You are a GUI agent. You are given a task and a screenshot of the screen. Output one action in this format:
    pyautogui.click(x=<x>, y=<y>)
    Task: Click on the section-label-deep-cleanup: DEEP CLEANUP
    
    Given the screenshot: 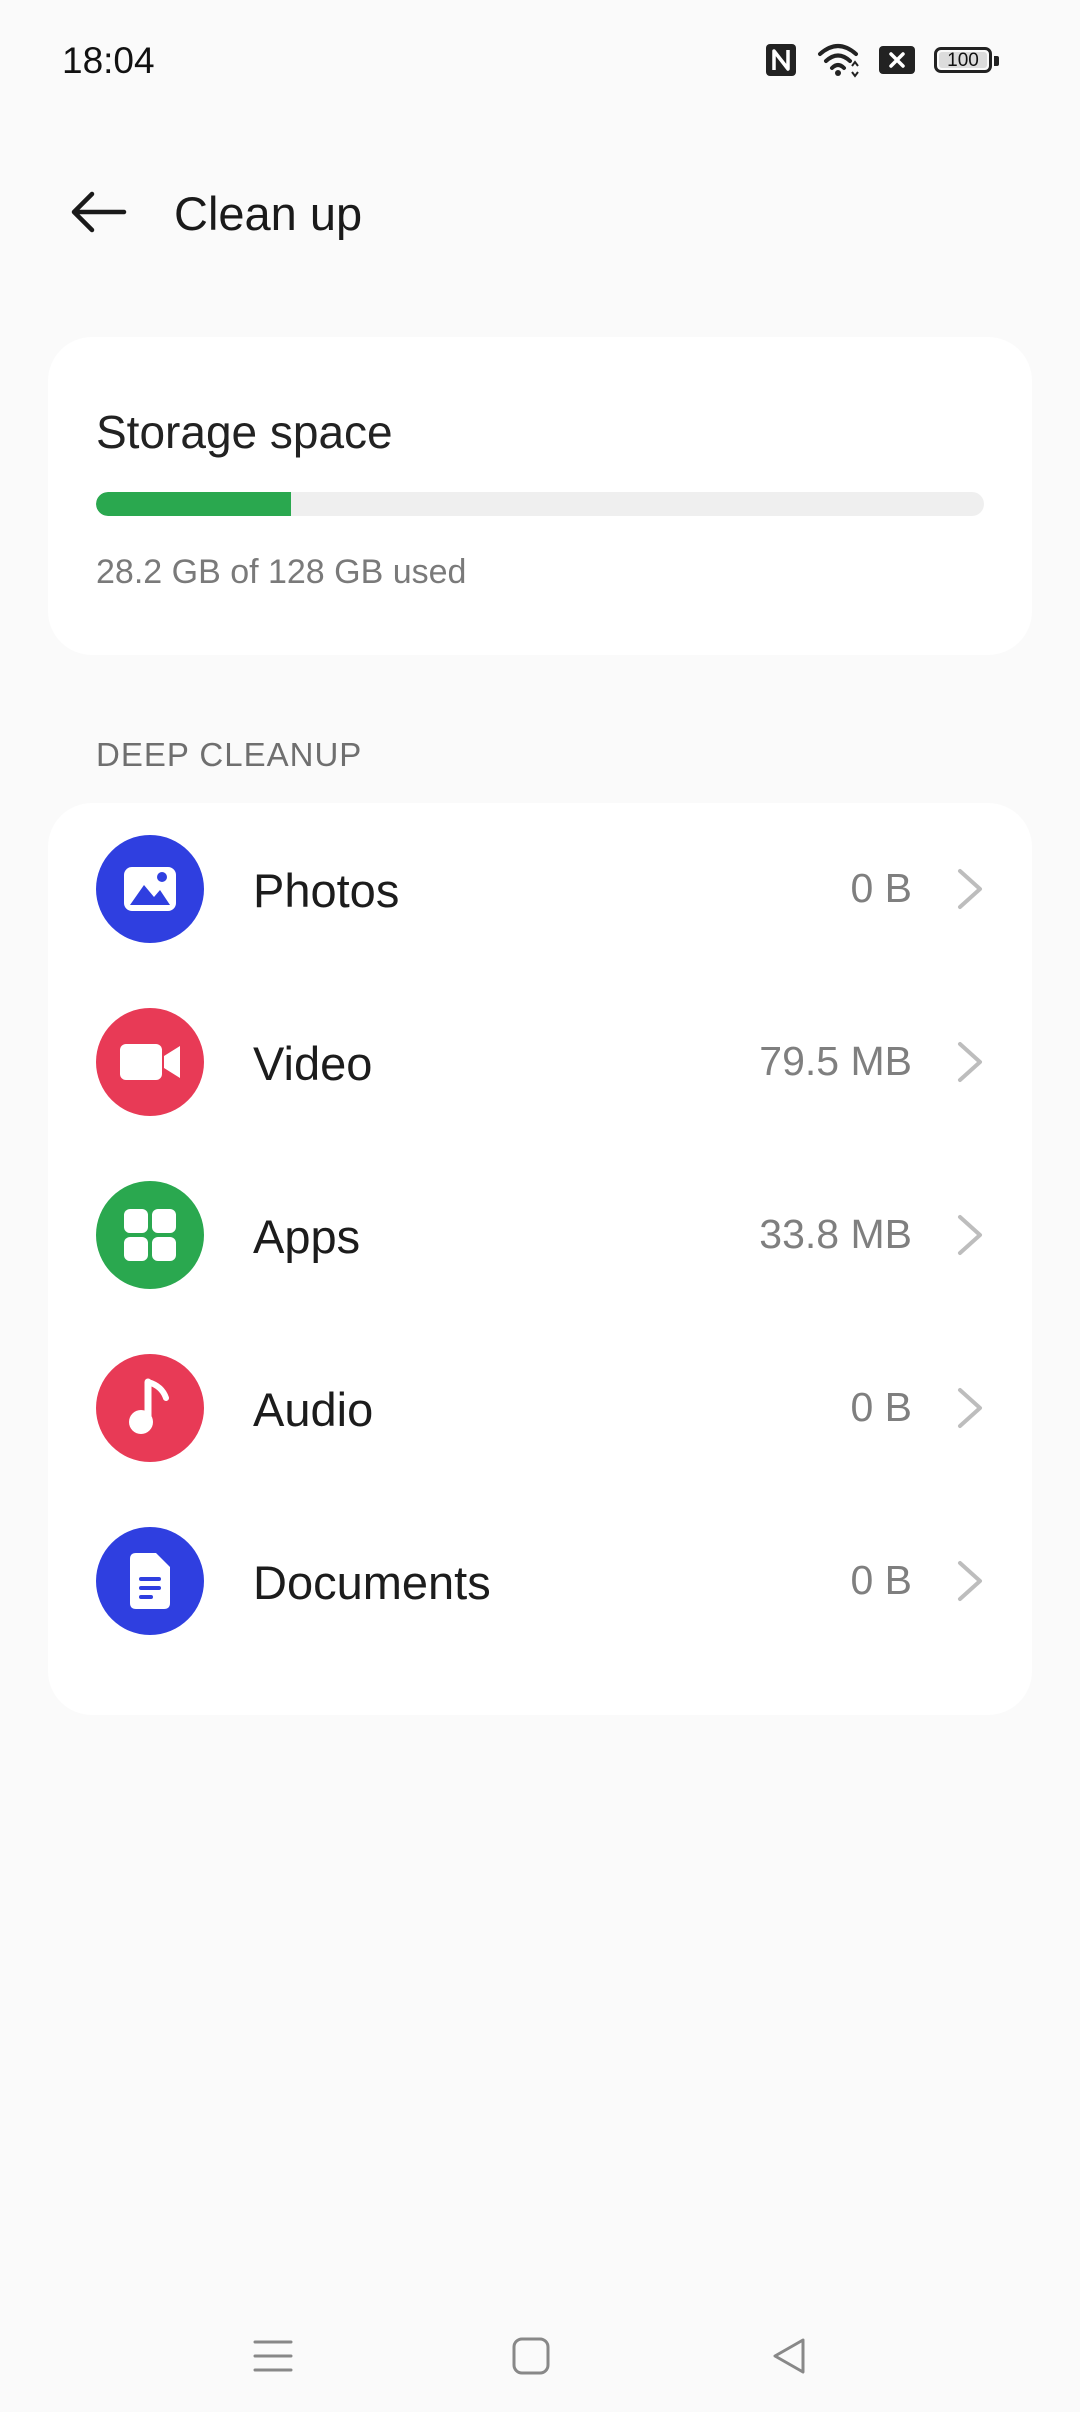 What is the action you would take?
    pyautogui.click(x=229, y=754)
    